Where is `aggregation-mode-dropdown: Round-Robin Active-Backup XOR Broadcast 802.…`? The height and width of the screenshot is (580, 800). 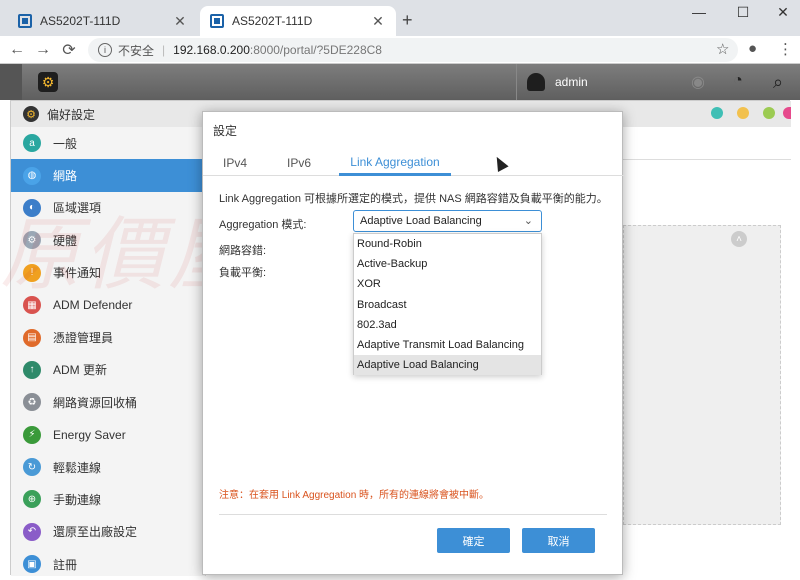 aggregation-mode-dropdown: Round-Robin Active-Backup XOR Broadcast 802.… is located at coordinates (447, 304).